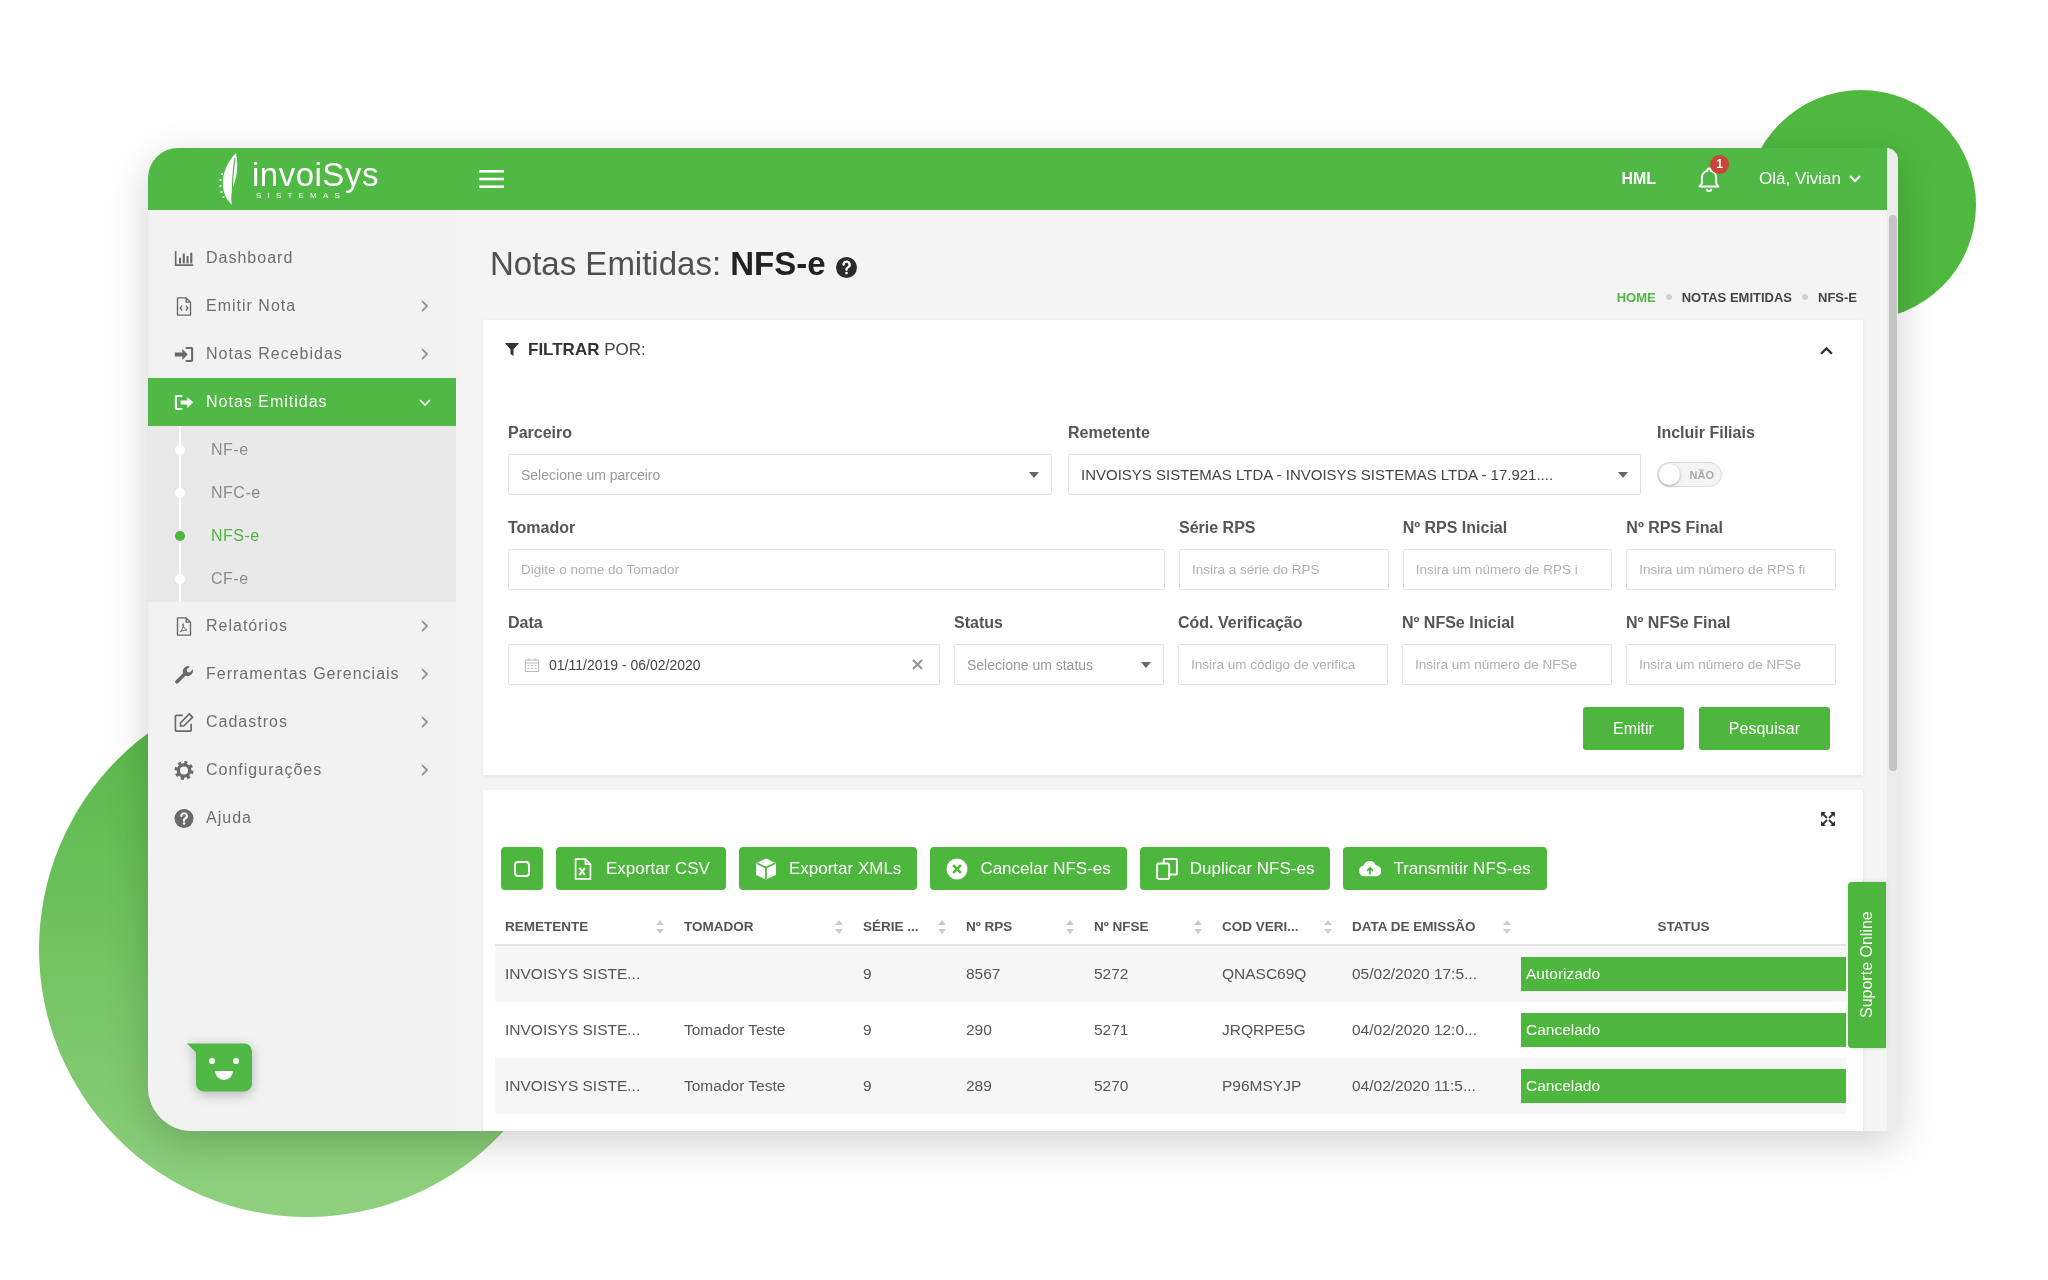  What do you see at coordinates (836, 569) in the screenshot?
I see `input-field: Digite o nome do Tomador` at bounding box center [836, 569].